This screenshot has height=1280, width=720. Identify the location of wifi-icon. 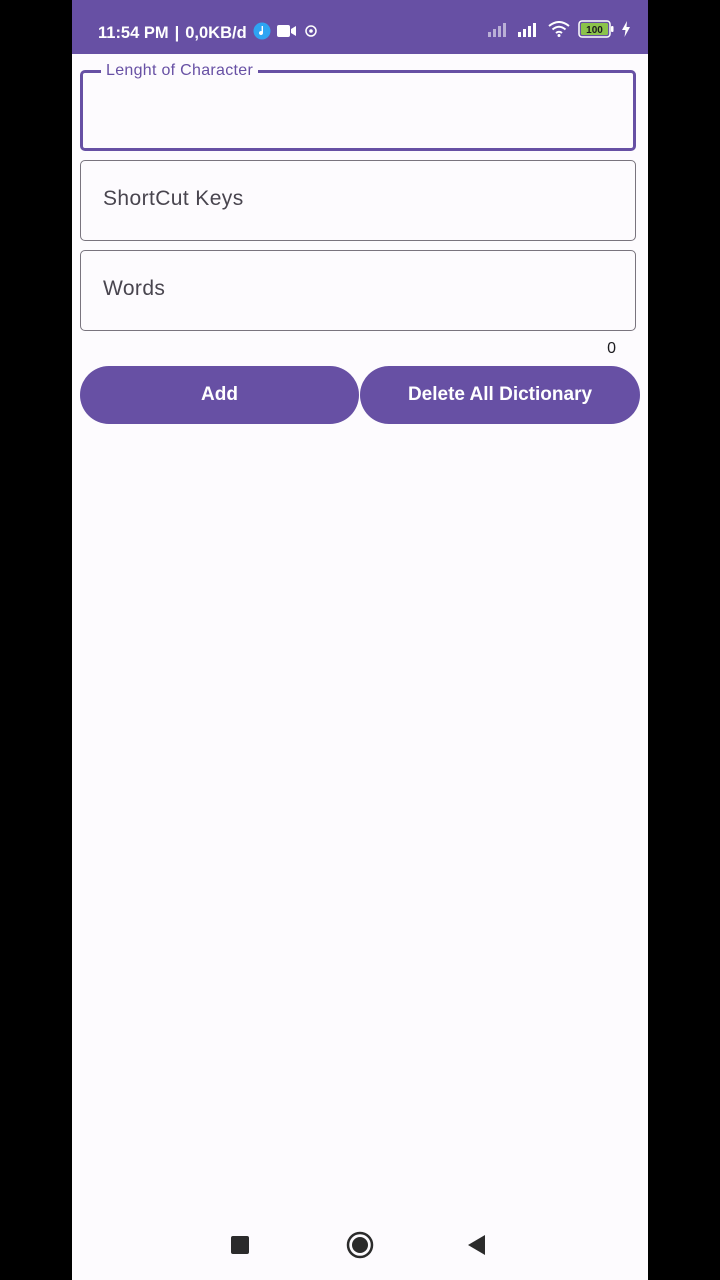
(559, 31).